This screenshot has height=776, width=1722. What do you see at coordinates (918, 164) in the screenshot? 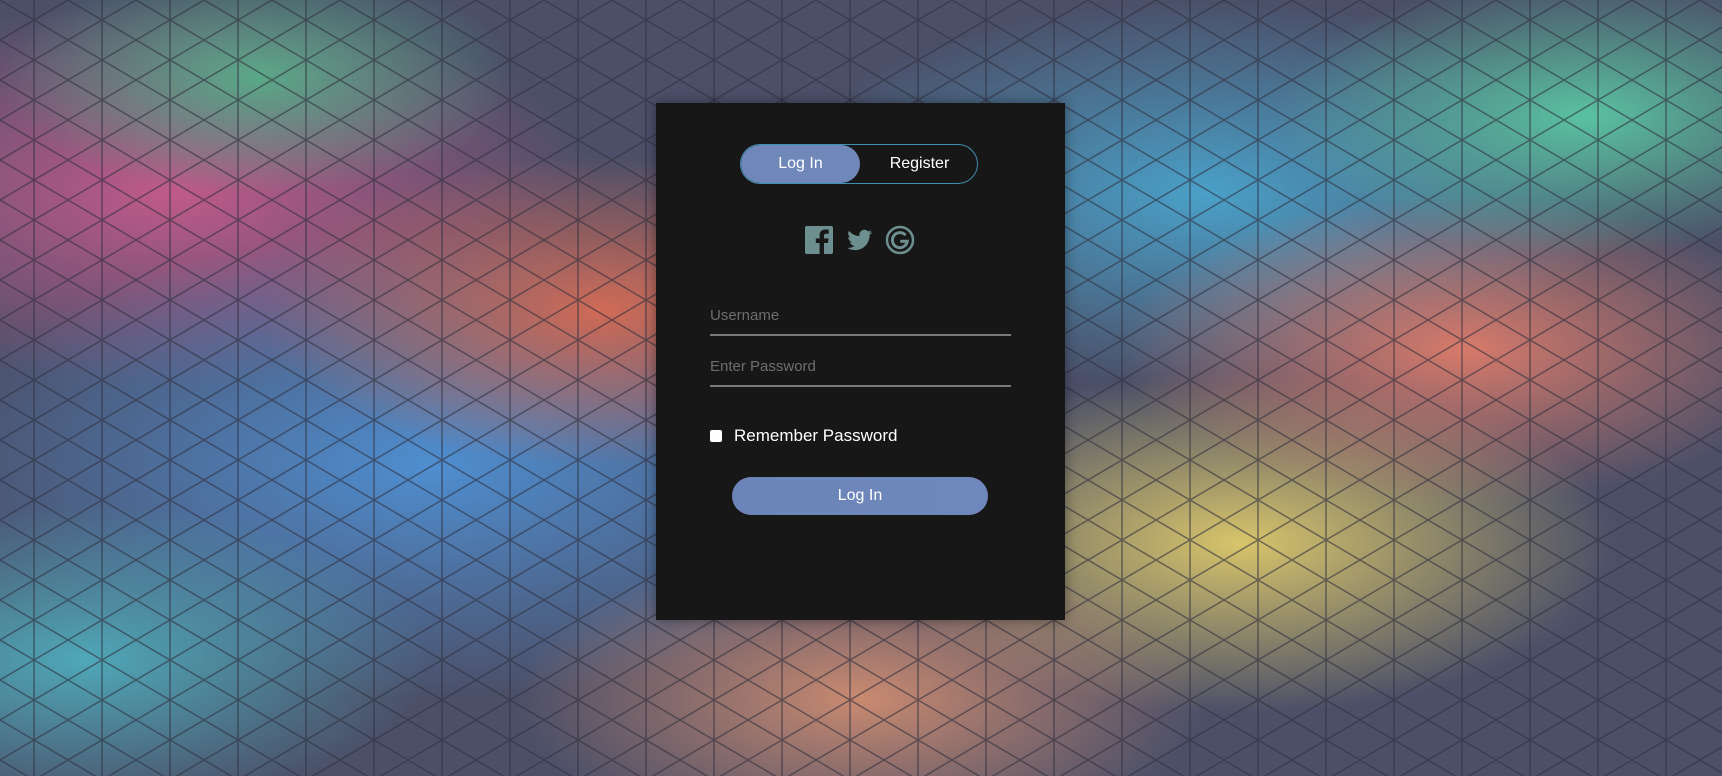
I see `tab-register: Register` at bounding box center [918, 164].